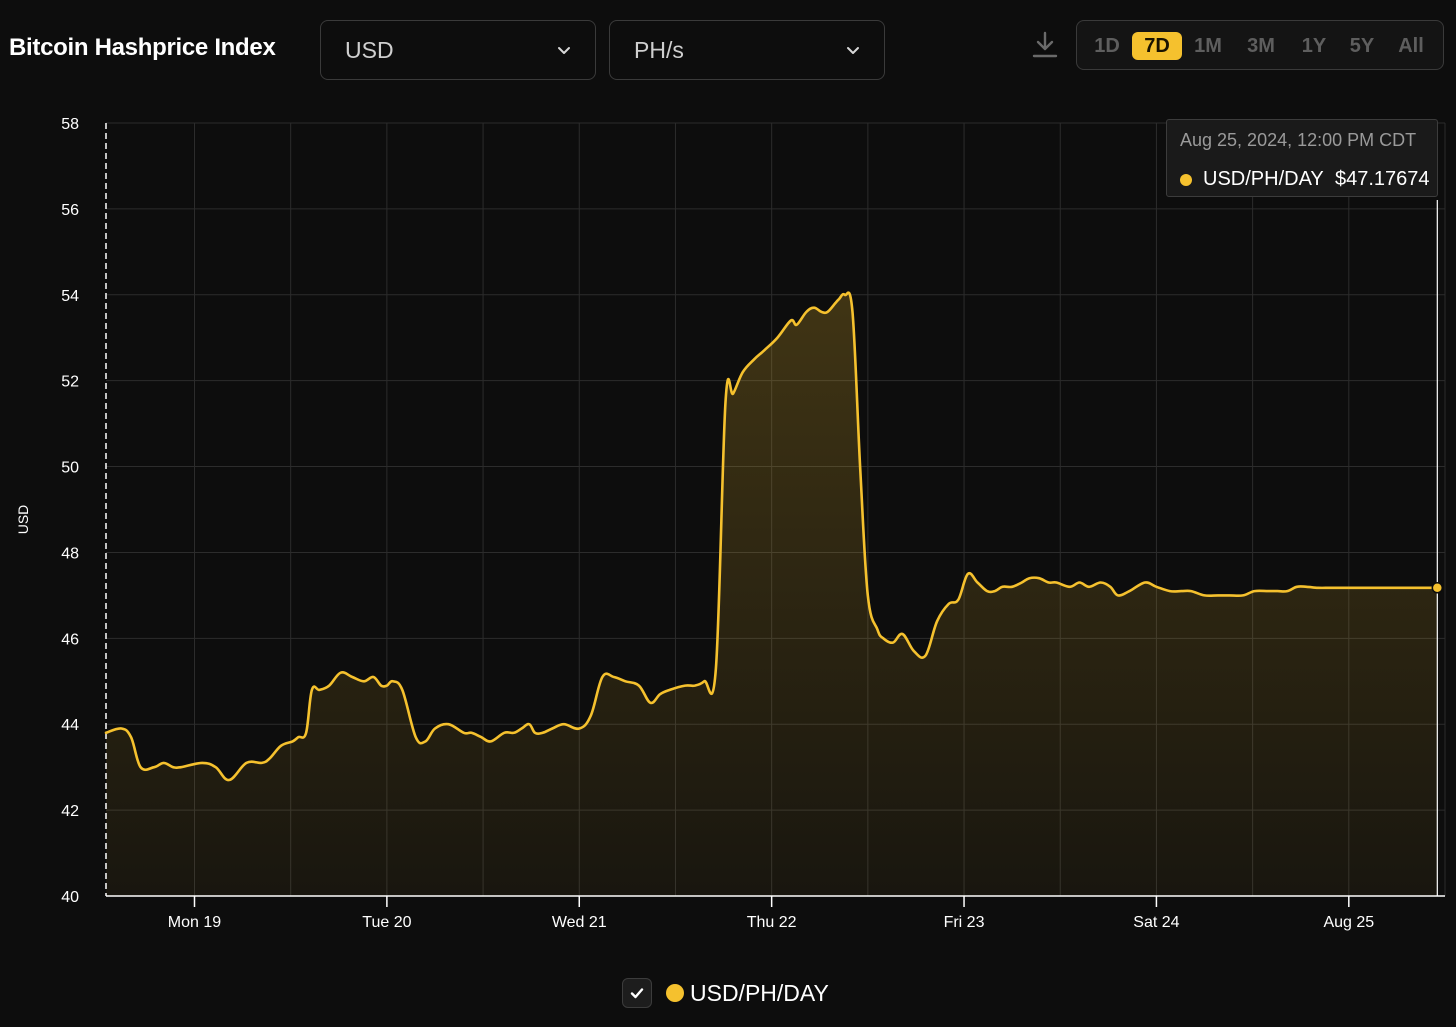  What do you see at coordinates (70, 210) in the screenshot?
I see `y-tick-label: 56` at bounding box center [70, 210].